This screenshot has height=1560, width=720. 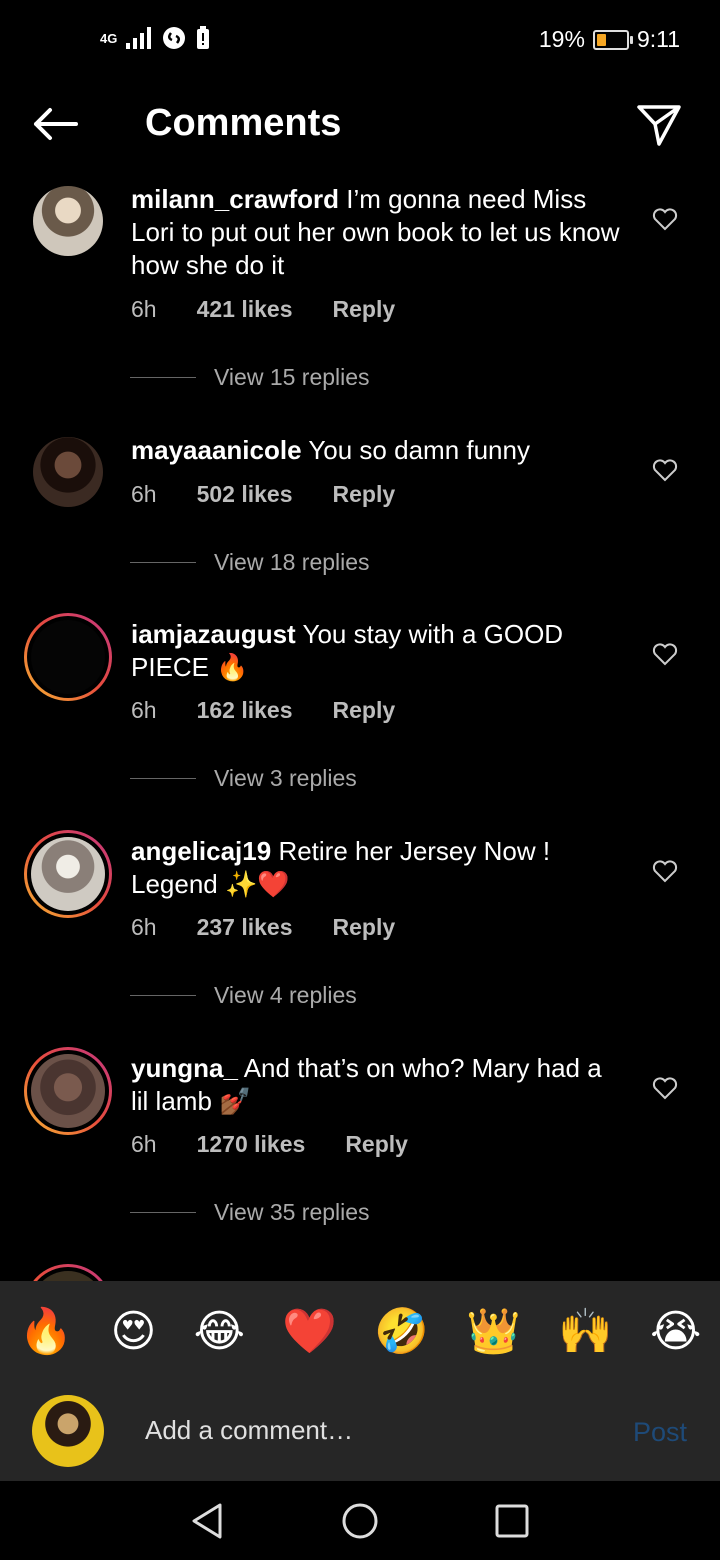 I want to click on comment-text: mayaaanicole You so damn funny, so click(x=376, y=450).